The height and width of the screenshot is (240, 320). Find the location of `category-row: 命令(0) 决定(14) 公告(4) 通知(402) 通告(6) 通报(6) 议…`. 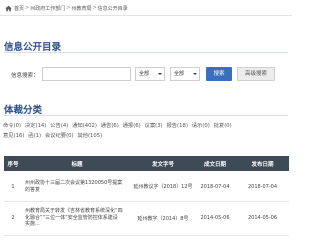

category-row: 命令(0) 决定(14) 公告(4) 通知(402) 通告(6) 通报(6) 议… is located at coordinates (146, 126).